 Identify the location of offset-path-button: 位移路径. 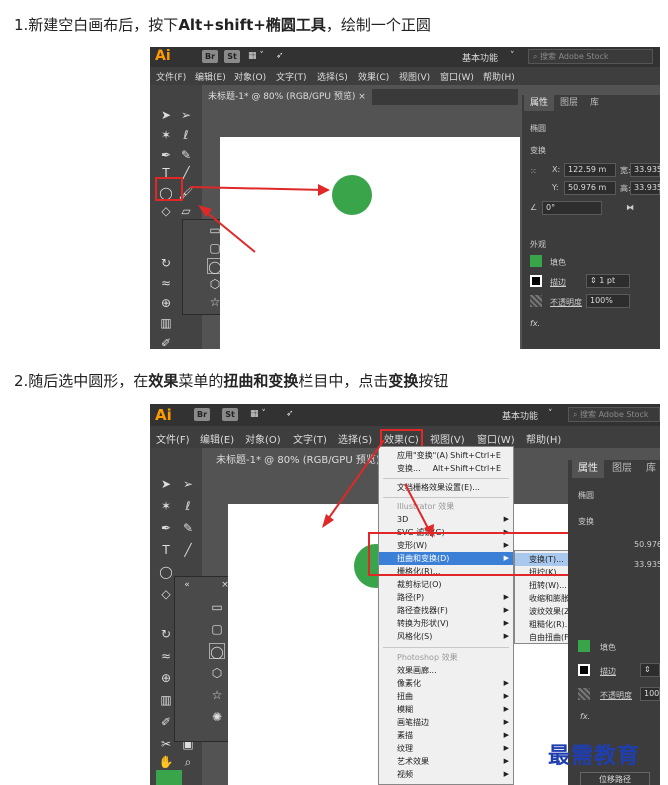
(615, 778).